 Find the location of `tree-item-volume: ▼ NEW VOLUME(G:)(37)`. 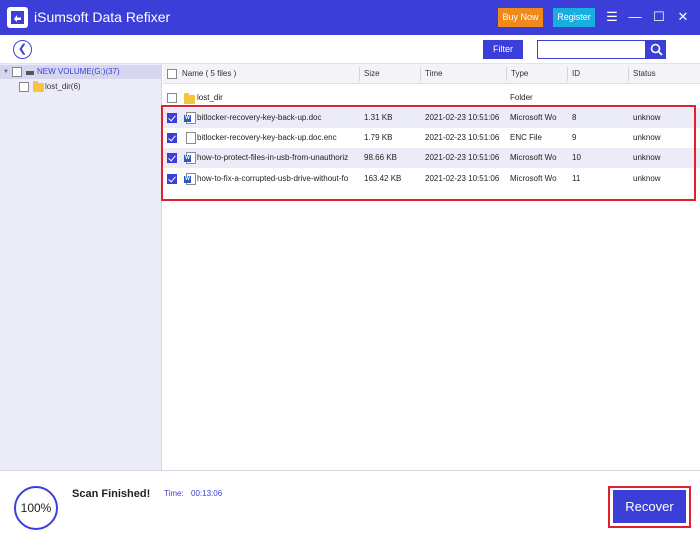

tree-item-volume: ▼ NEW VOLUME(G:)(37) is located at coordinates (80, 72).